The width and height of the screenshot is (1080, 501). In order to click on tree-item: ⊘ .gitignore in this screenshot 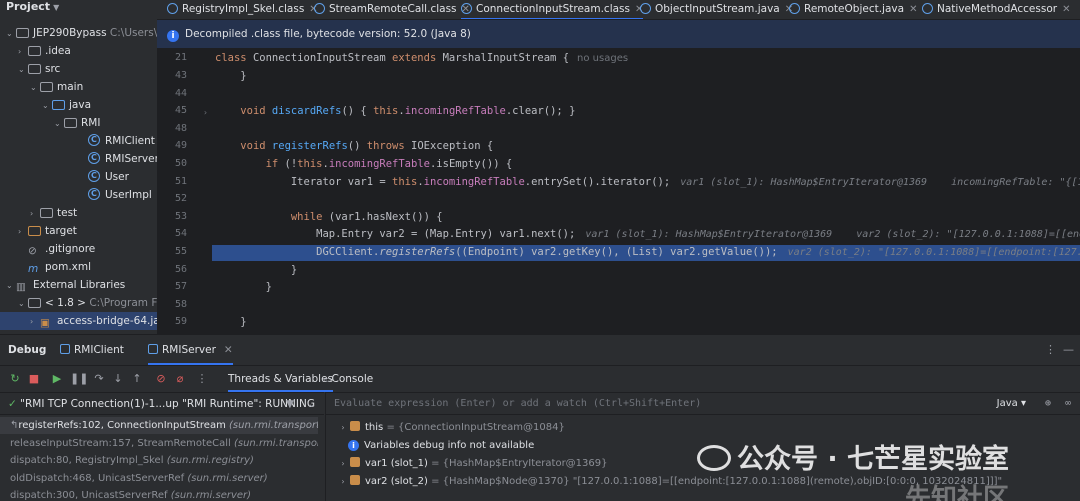, I will do `click(78, 249)`.